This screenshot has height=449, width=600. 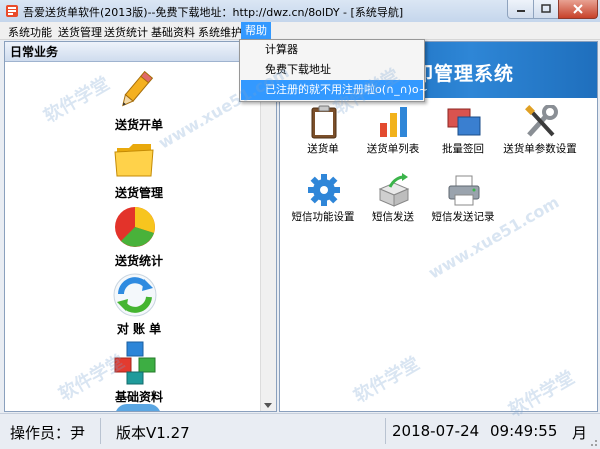 I want to click on nav-label: 对 账 单, so click(x=139, y=329).